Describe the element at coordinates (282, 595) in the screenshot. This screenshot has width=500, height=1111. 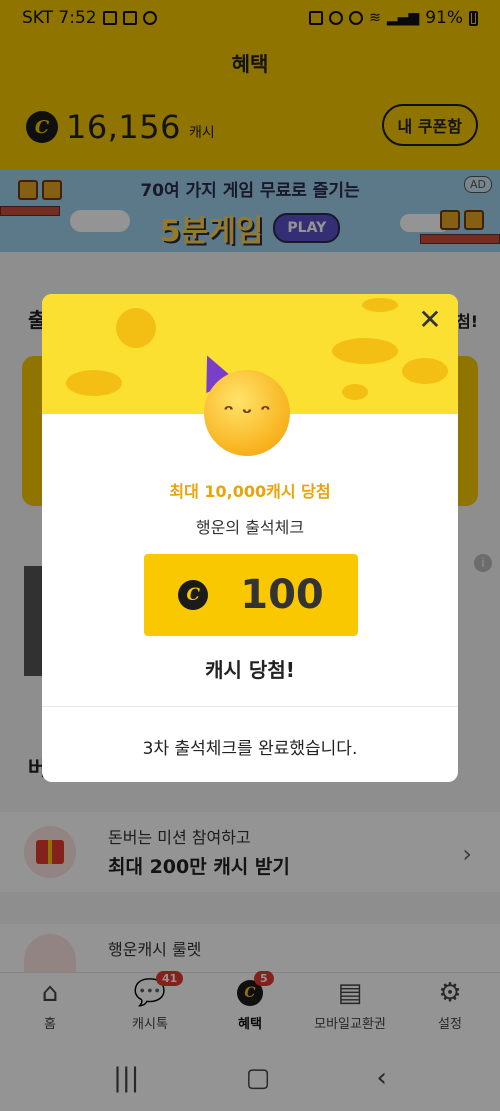
I see `reward-amount: 100` at that location.